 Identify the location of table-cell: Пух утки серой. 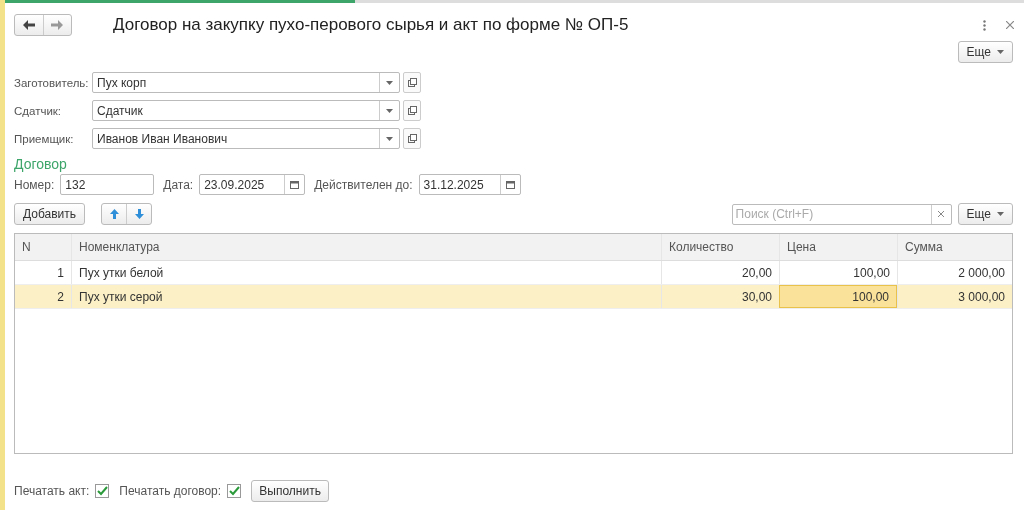
(366, 296).